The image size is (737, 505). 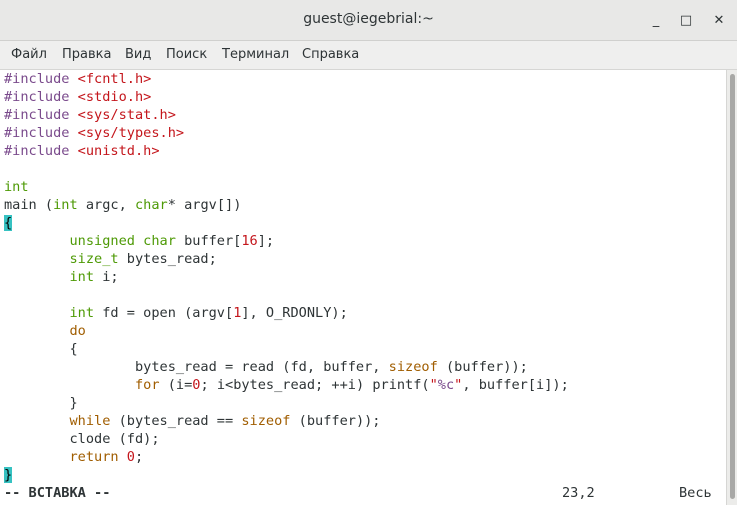 I want to click on maximize-icon: □, so click(x=686, y=20).